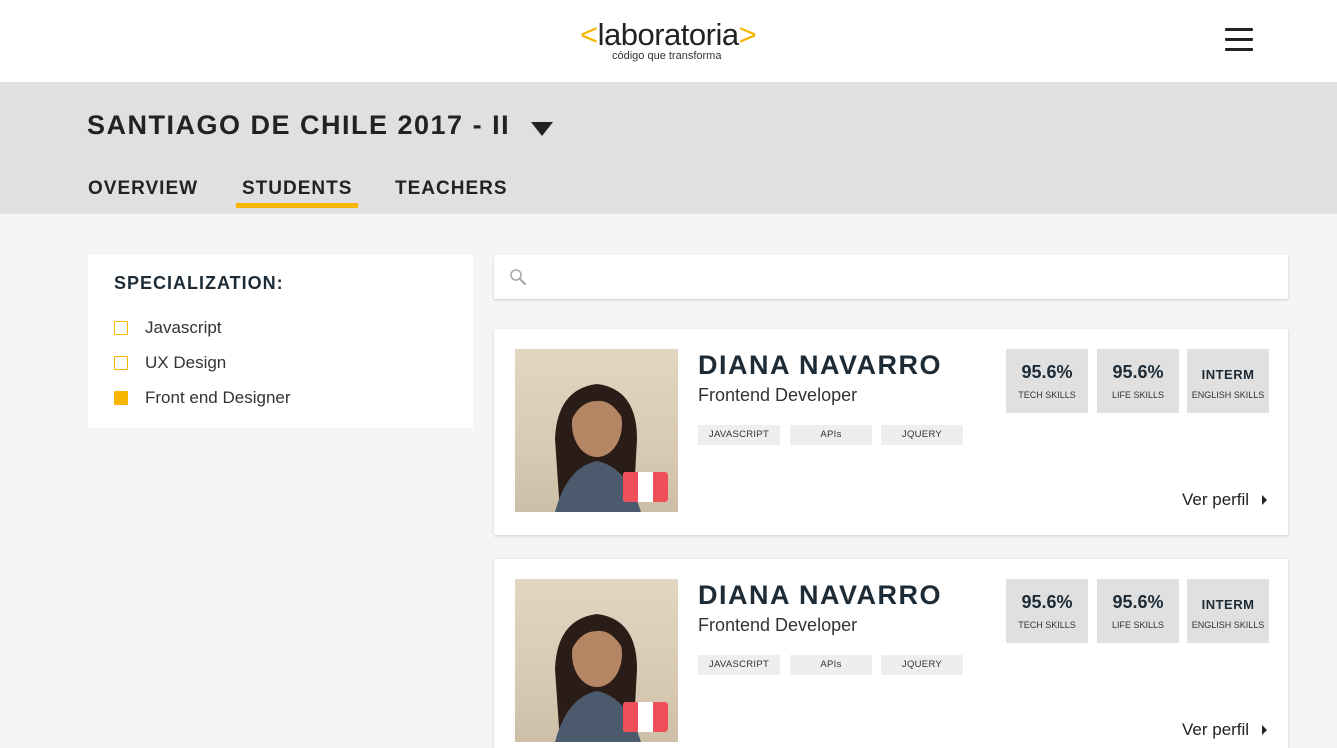 The image size is (1337, 748). Describe the element at coordinates (183, 327) in the screenshot. I see `filter-option-label: Javascript` at that location.